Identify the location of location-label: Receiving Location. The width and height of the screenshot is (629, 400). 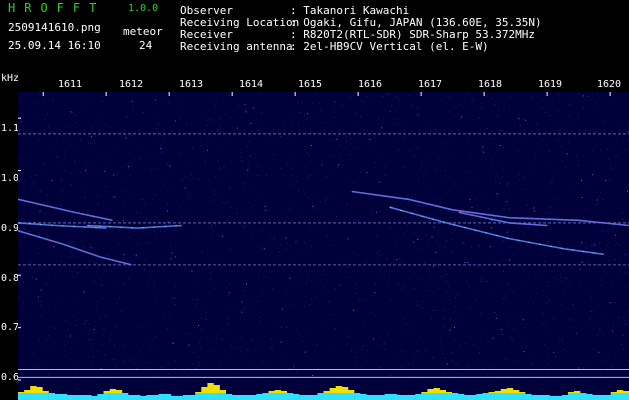
(240, 22).